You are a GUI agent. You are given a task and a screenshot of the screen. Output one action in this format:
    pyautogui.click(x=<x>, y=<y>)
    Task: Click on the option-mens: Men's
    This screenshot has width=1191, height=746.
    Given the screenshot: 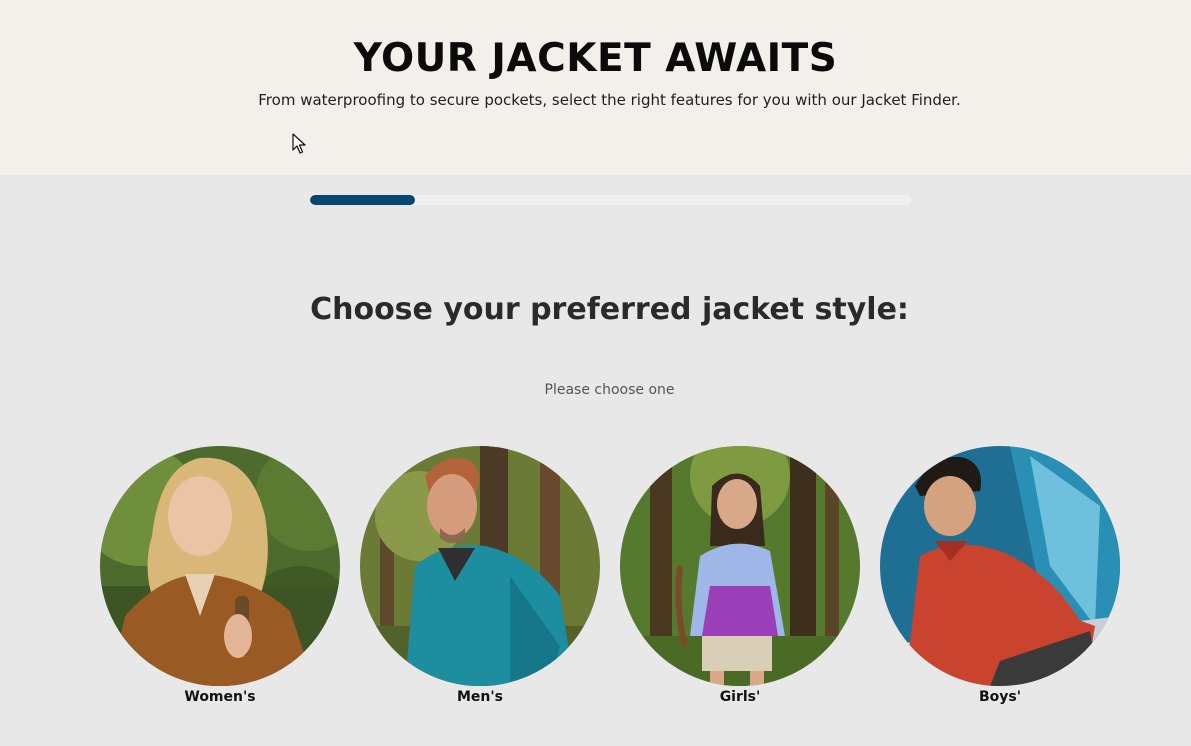 What is the action you would take?
    pyautogui.click(x=480, y=578)
    